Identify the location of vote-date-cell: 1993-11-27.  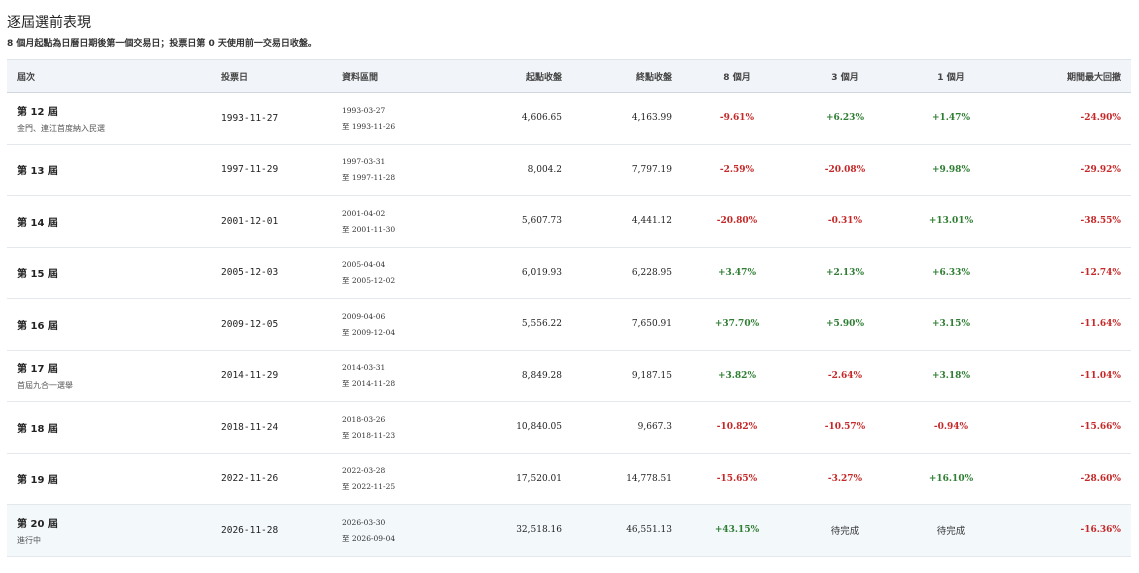
(250, 118).